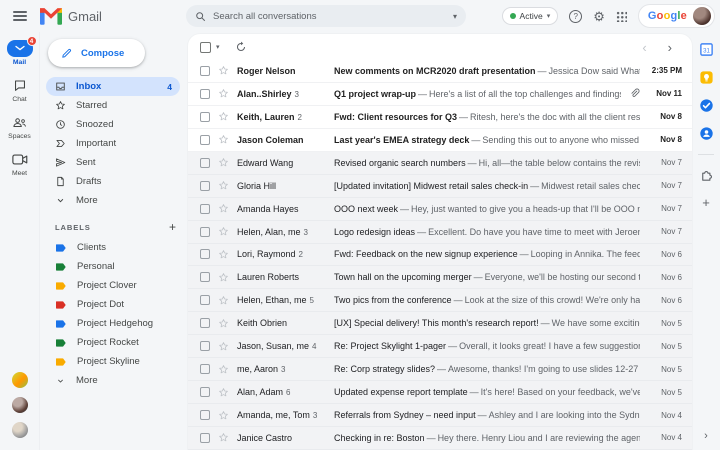 The height and width of the screenshot is (450, 720). What do you see at coordinates (530, 16) in the screenshot?
I see `status-selector: Active ▾` at bounding box center [530, 16].